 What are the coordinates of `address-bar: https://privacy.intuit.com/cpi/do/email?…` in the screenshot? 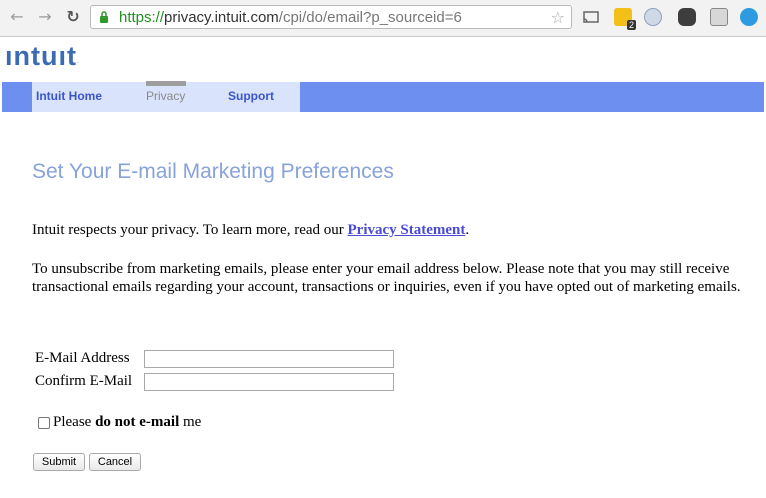 It's located at (331, 17).